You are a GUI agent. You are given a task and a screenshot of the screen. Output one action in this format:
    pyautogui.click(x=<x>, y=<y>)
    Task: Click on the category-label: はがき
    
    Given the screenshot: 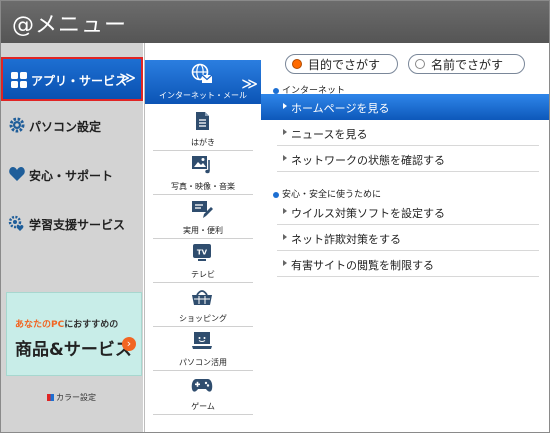 What is the action you would take?
    pyautogui.click(x=203, y=142)
    